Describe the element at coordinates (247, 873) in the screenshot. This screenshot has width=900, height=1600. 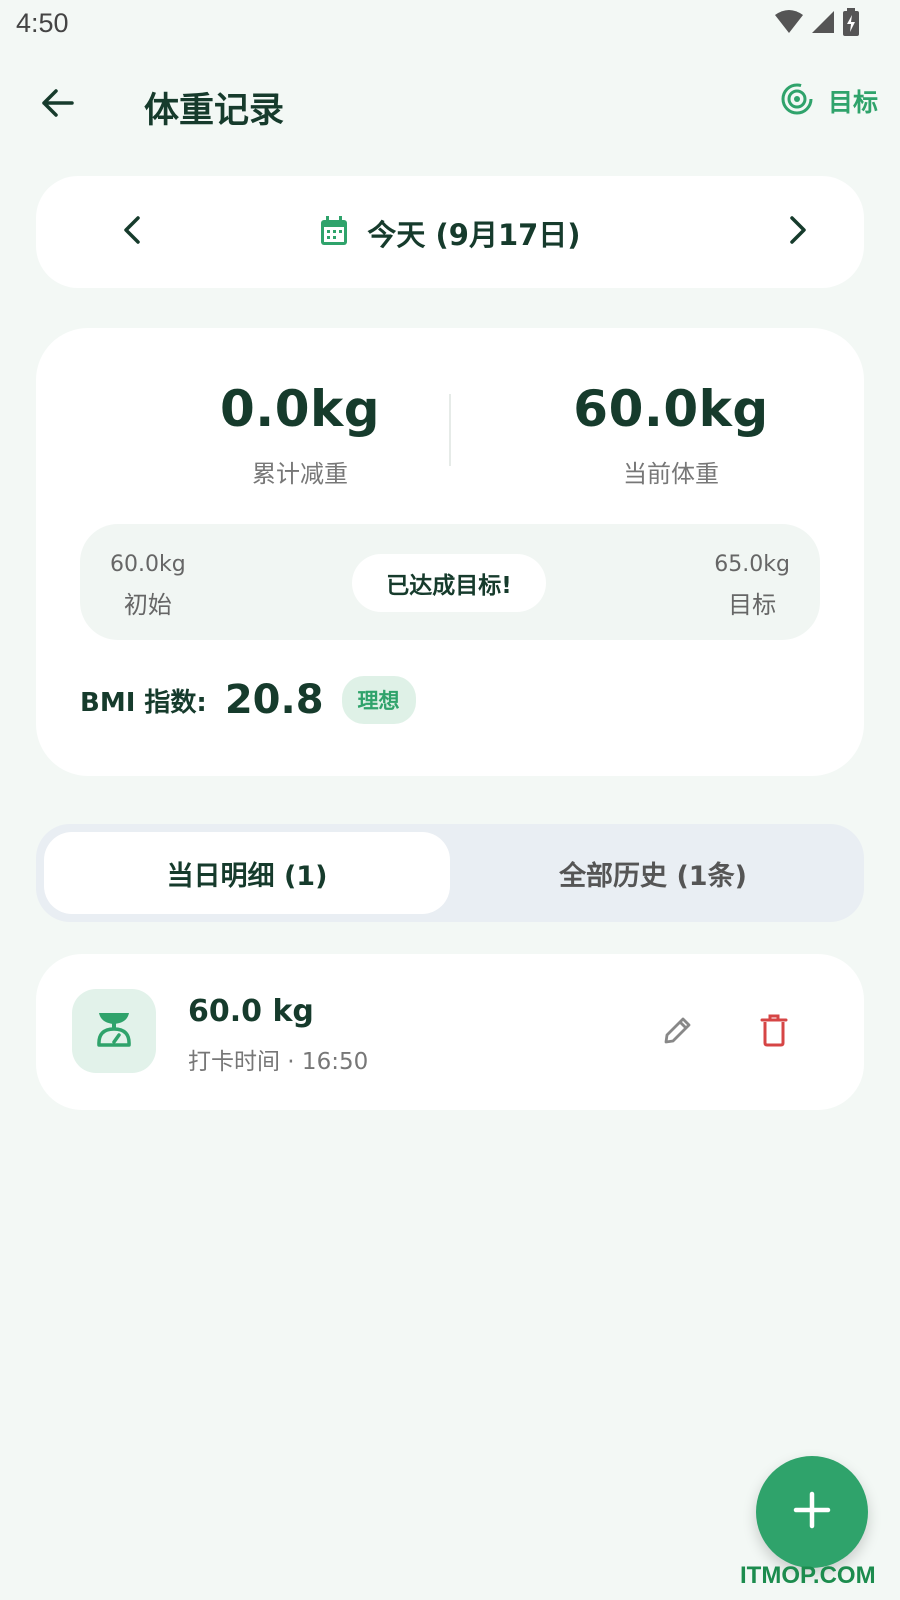
I see `tab-today-details: 当日明细 (1)` at that location.